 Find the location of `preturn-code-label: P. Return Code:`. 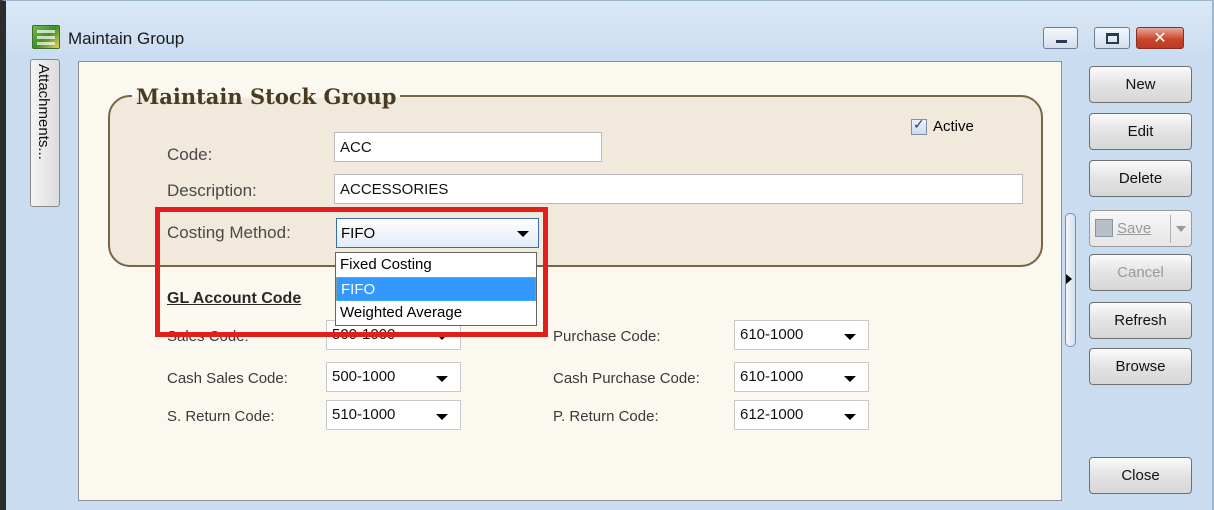

preturn-code-label: P. Return Code: is located at coordinates (606, 416).